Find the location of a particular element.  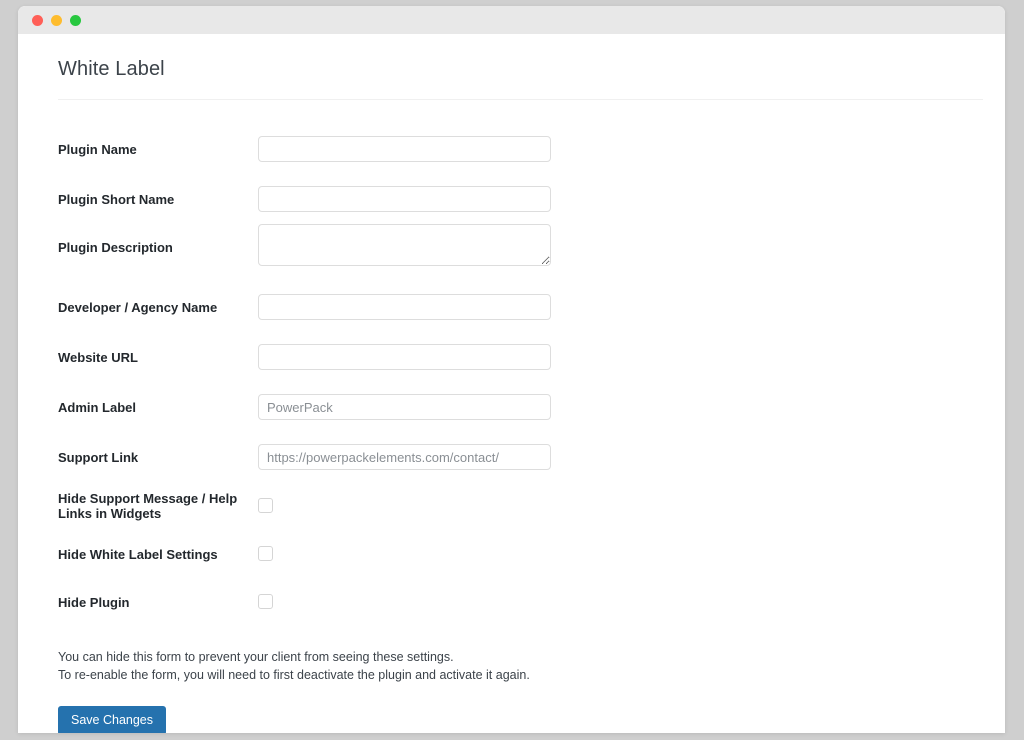

label-hide-white-label-settings: Hide White Label Settings is located at coordinates (138, 554).